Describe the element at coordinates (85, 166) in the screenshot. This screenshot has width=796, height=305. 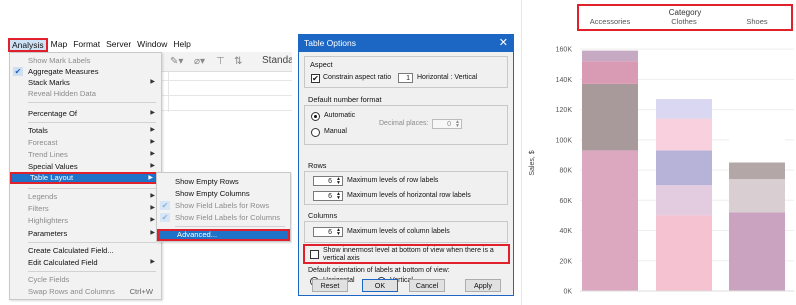
I see `menu-item-special-values: Special Values ▶` at that location.